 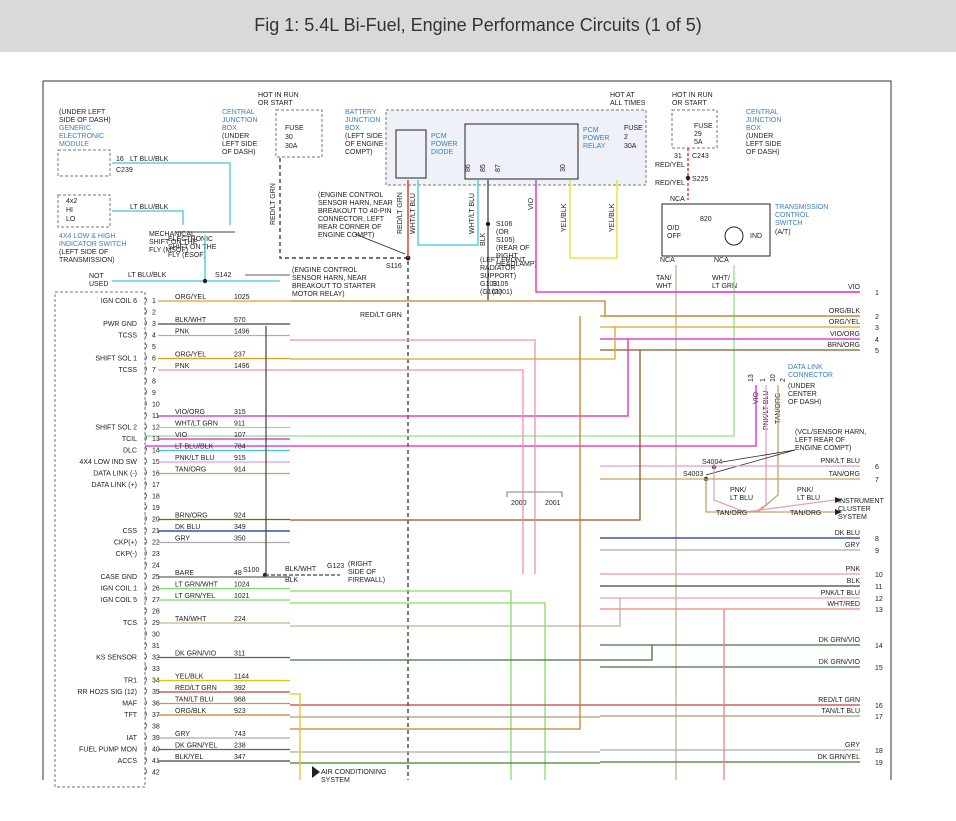 What do you see at coordinates (804, 402) in the screenshot?
I see `dlc-location: OF DASH)` at bounding box center [804, 402].